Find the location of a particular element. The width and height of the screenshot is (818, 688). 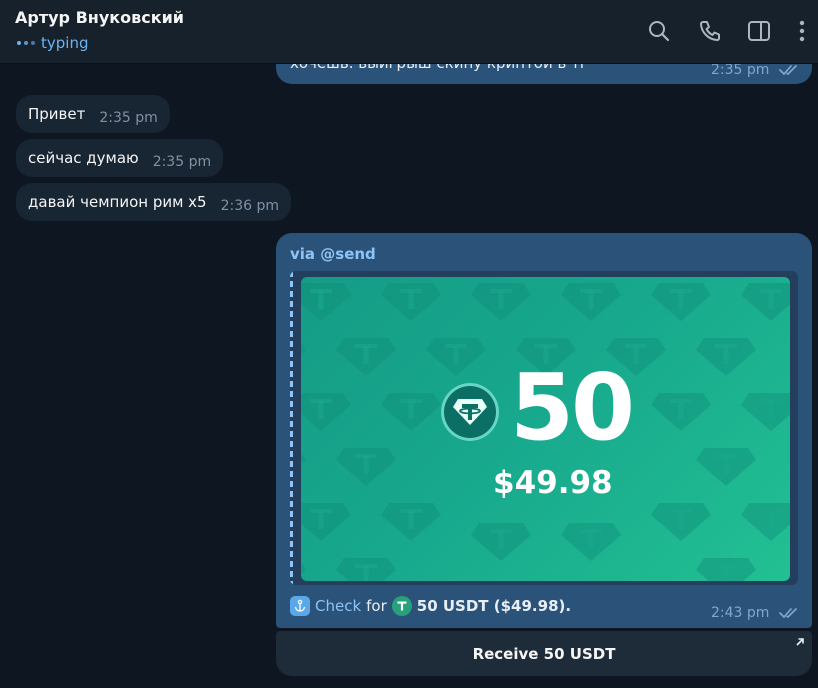

typing-status: typing is located at coordinates (52, 43).